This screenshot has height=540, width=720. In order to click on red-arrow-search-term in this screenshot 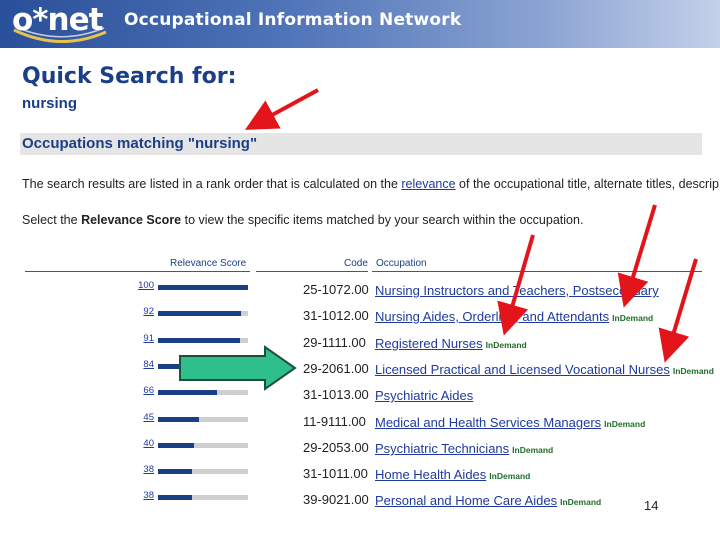, I will do `click(281, 109)`.